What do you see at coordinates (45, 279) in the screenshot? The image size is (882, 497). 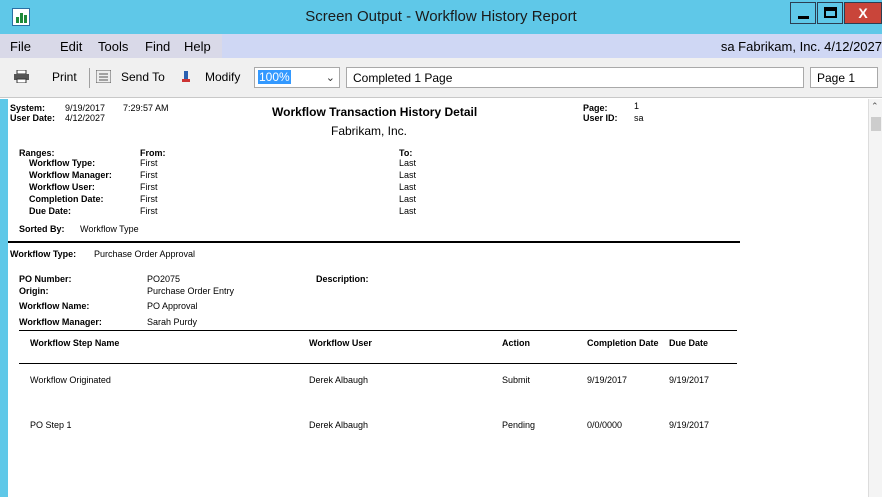 I see `po-number-label: PO Number:` at bounding box center [45, 279].